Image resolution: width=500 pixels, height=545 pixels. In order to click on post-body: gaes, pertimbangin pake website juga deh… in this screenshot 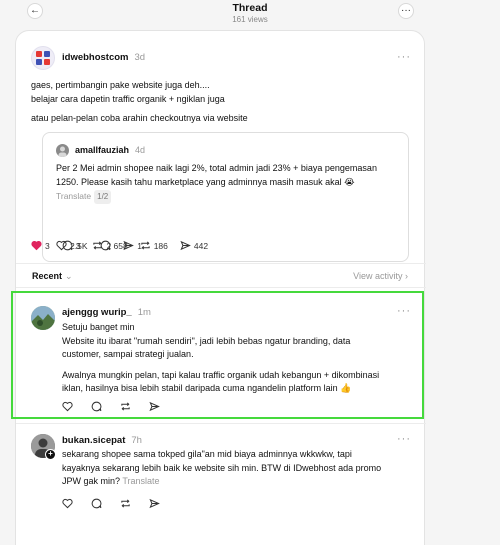, I will do `click(221, 102)`.